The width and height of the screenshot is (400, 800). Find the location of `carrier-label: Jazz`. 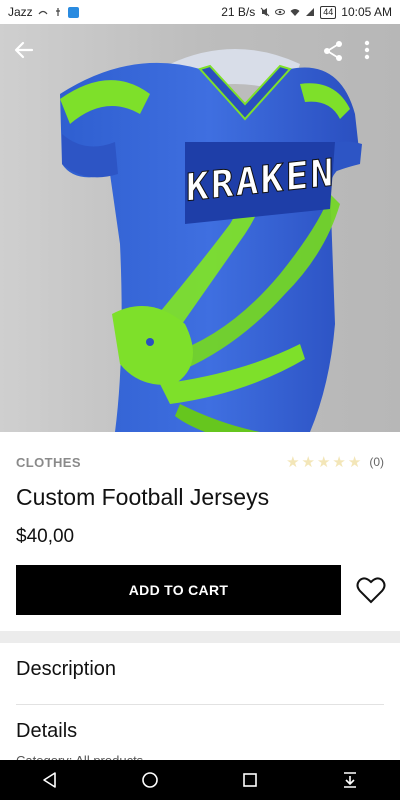

carrier-label: Jazz is located at coordinates (20, 12).